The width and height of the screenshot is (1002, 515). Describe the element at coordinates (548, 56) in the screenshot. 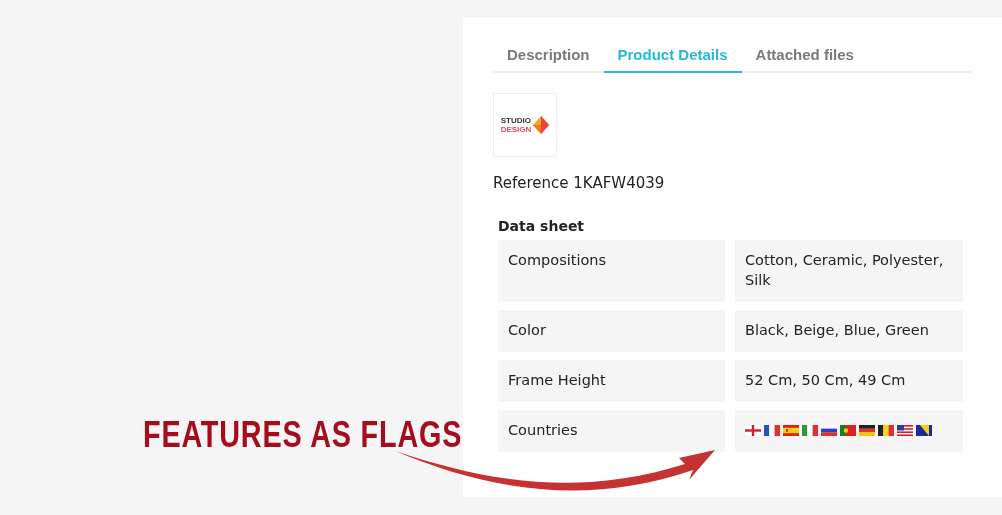

I see `tab: Description` at that location.